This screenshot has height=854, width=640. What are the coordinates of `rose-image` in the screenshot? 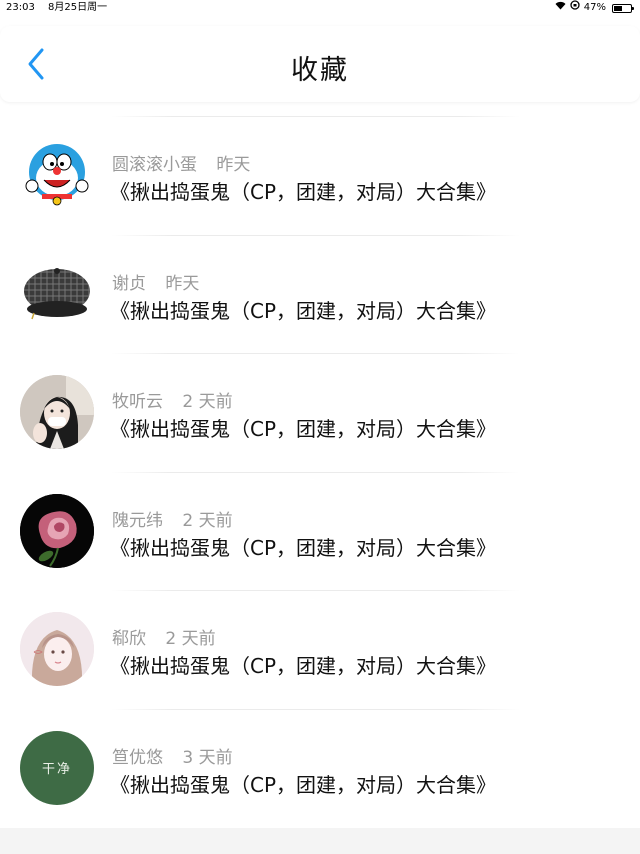 It's located at (57, 530).